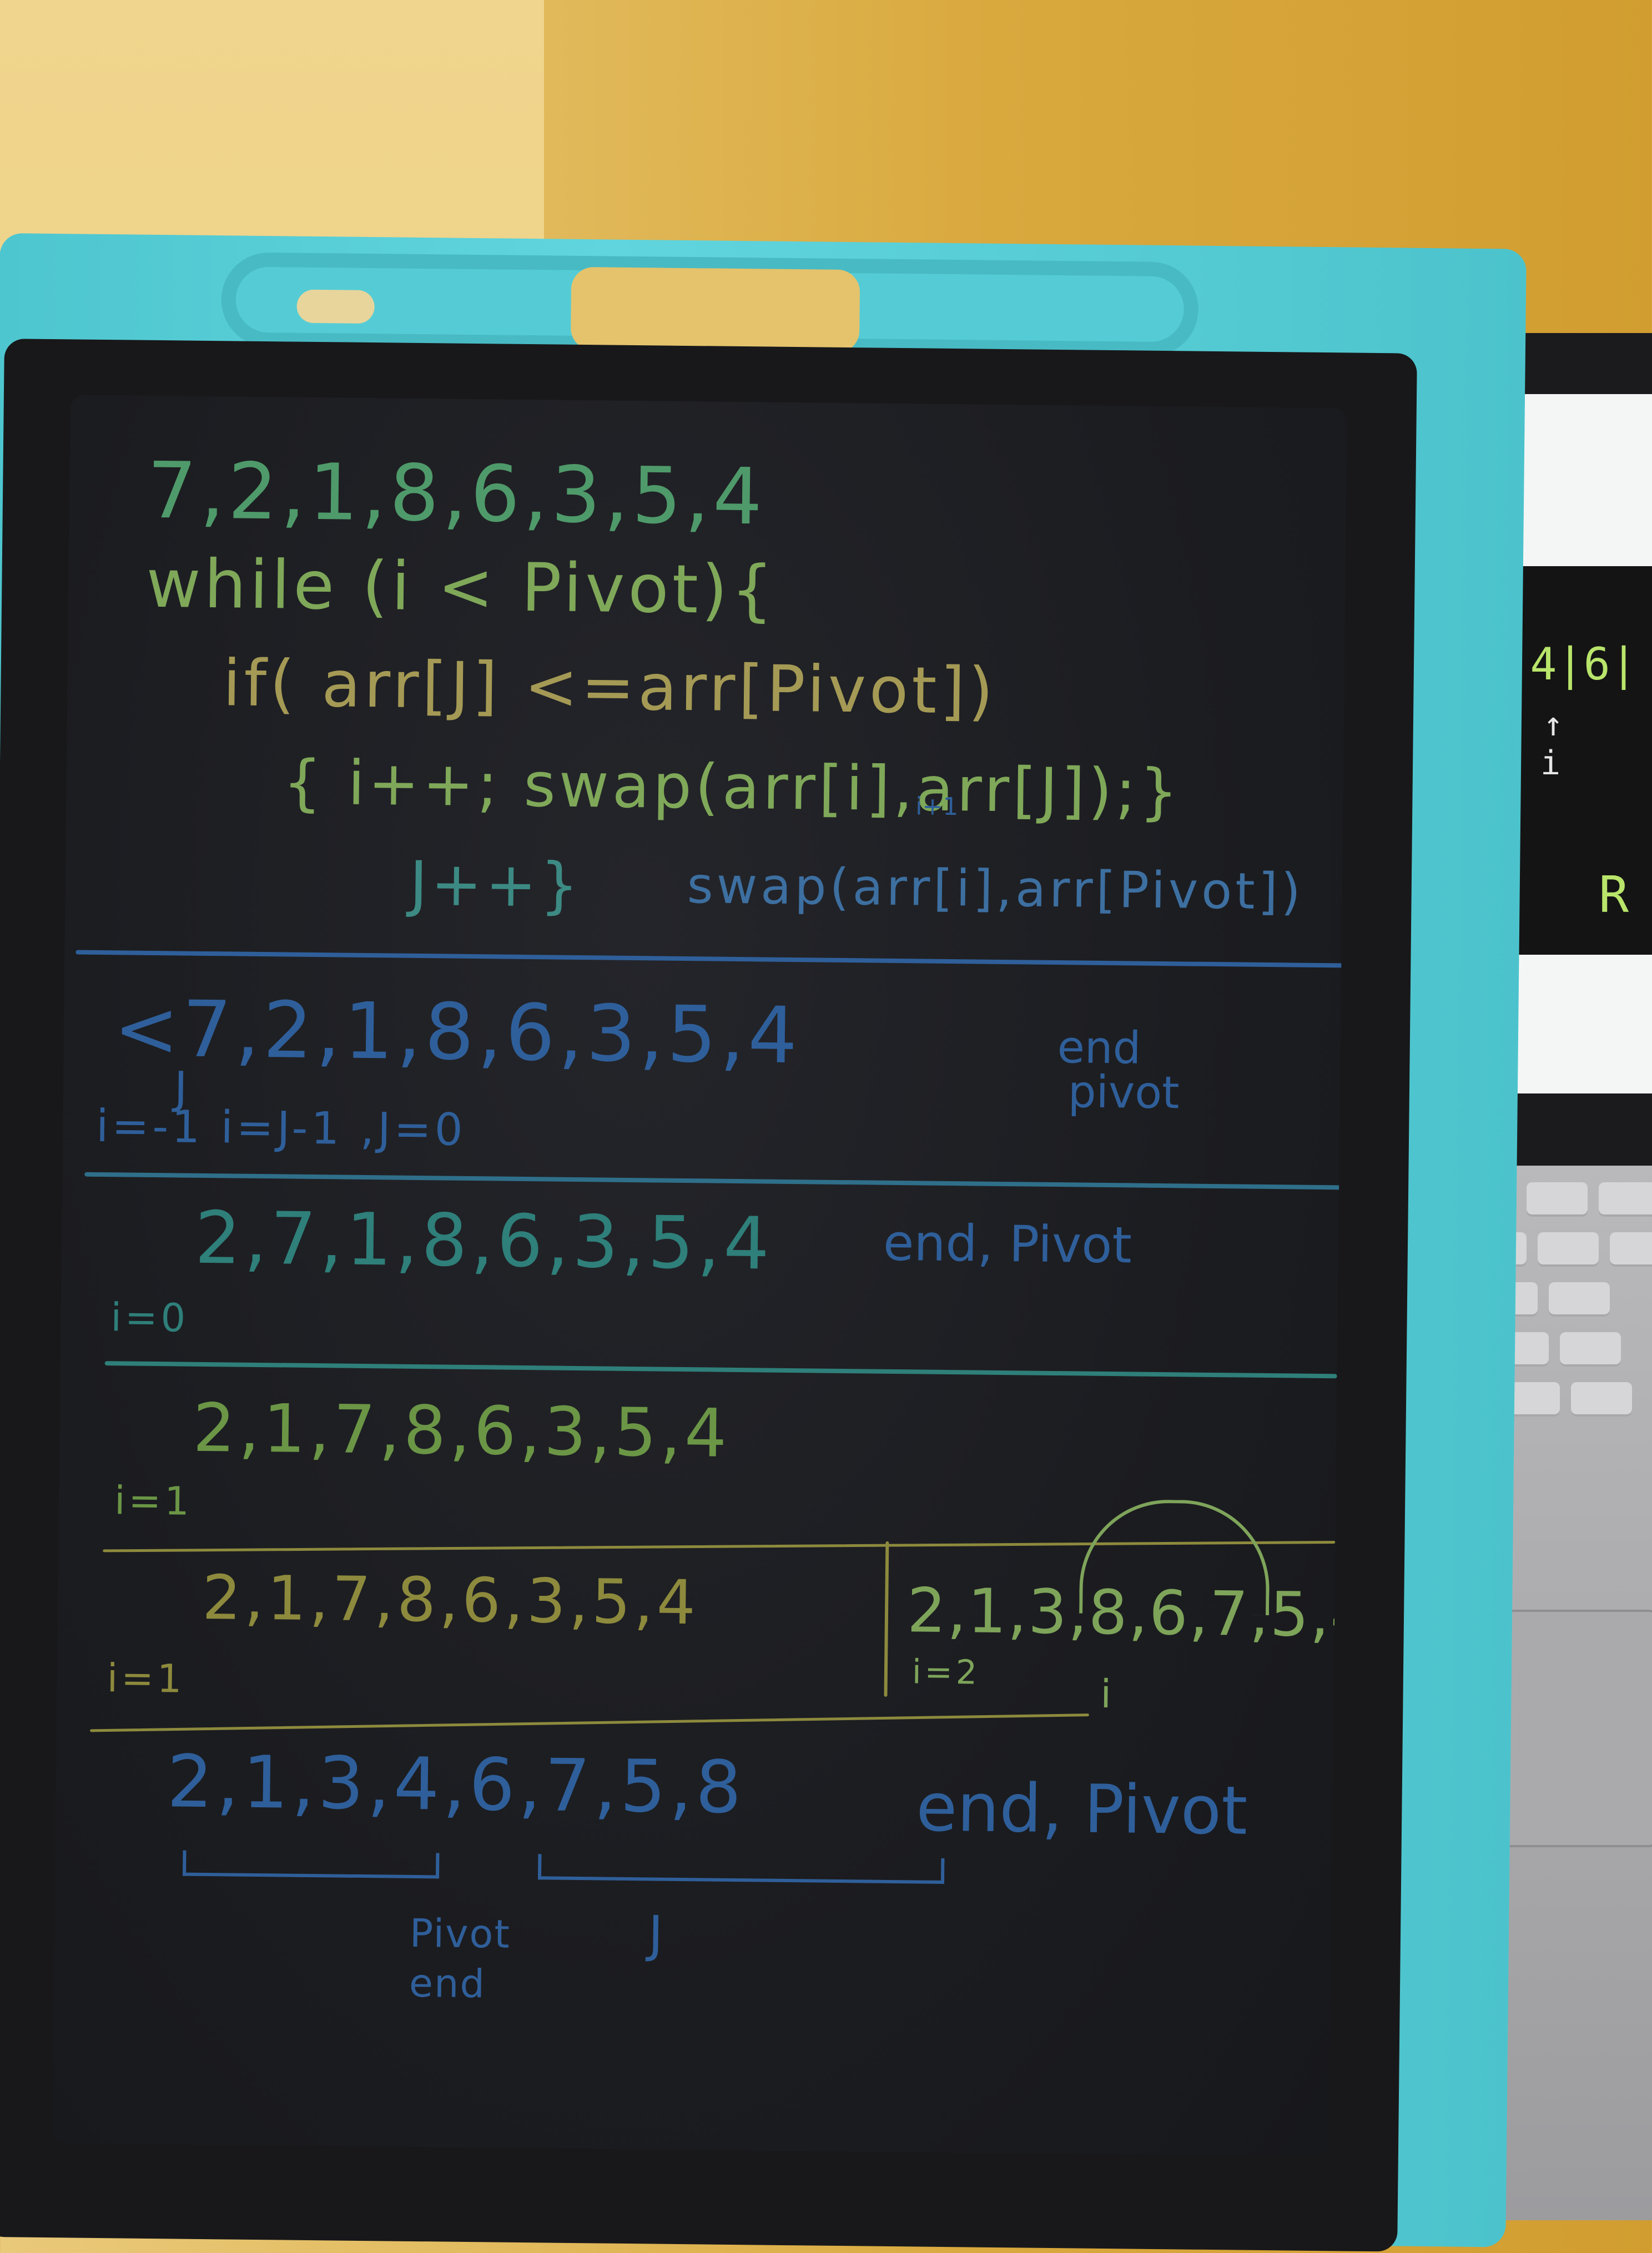 The width and height of the screenshot is (1652, 2253). I want to click on trace-row-4: 2,1,7,8,6,3,5,4, so click(450, 1600).